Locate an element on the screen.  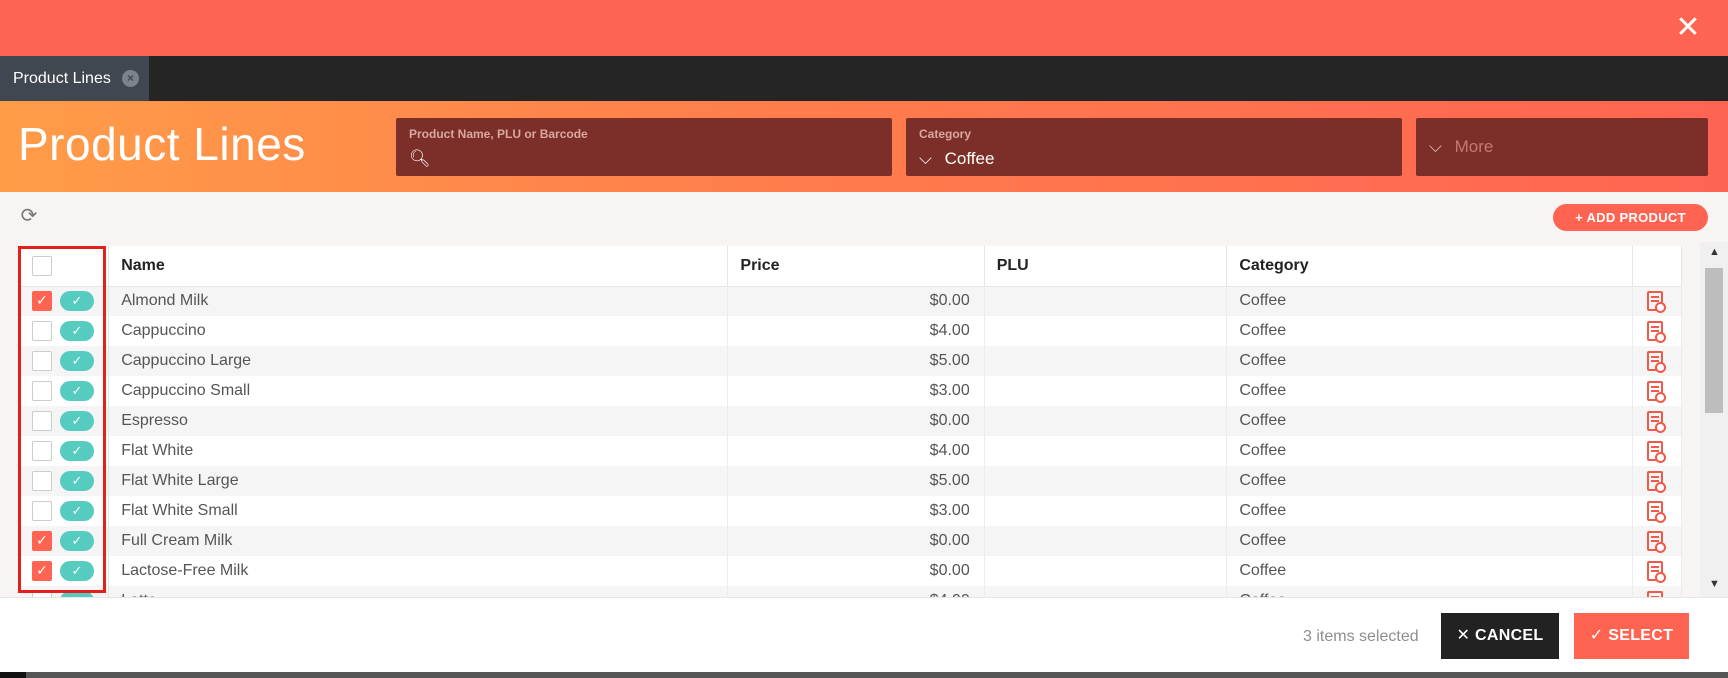
more-label: More is located at coordinates (1474, 146).